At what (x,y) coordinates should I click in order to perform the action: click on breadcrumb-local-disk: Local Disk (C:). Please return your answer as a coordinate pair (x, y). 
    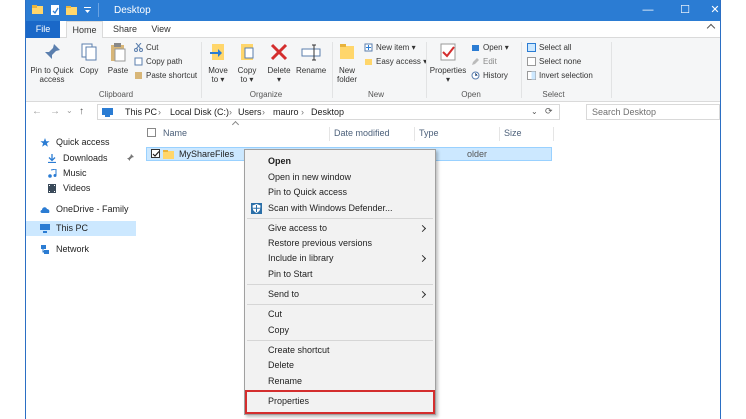
    Looking at the image, I should click on (199, 112).